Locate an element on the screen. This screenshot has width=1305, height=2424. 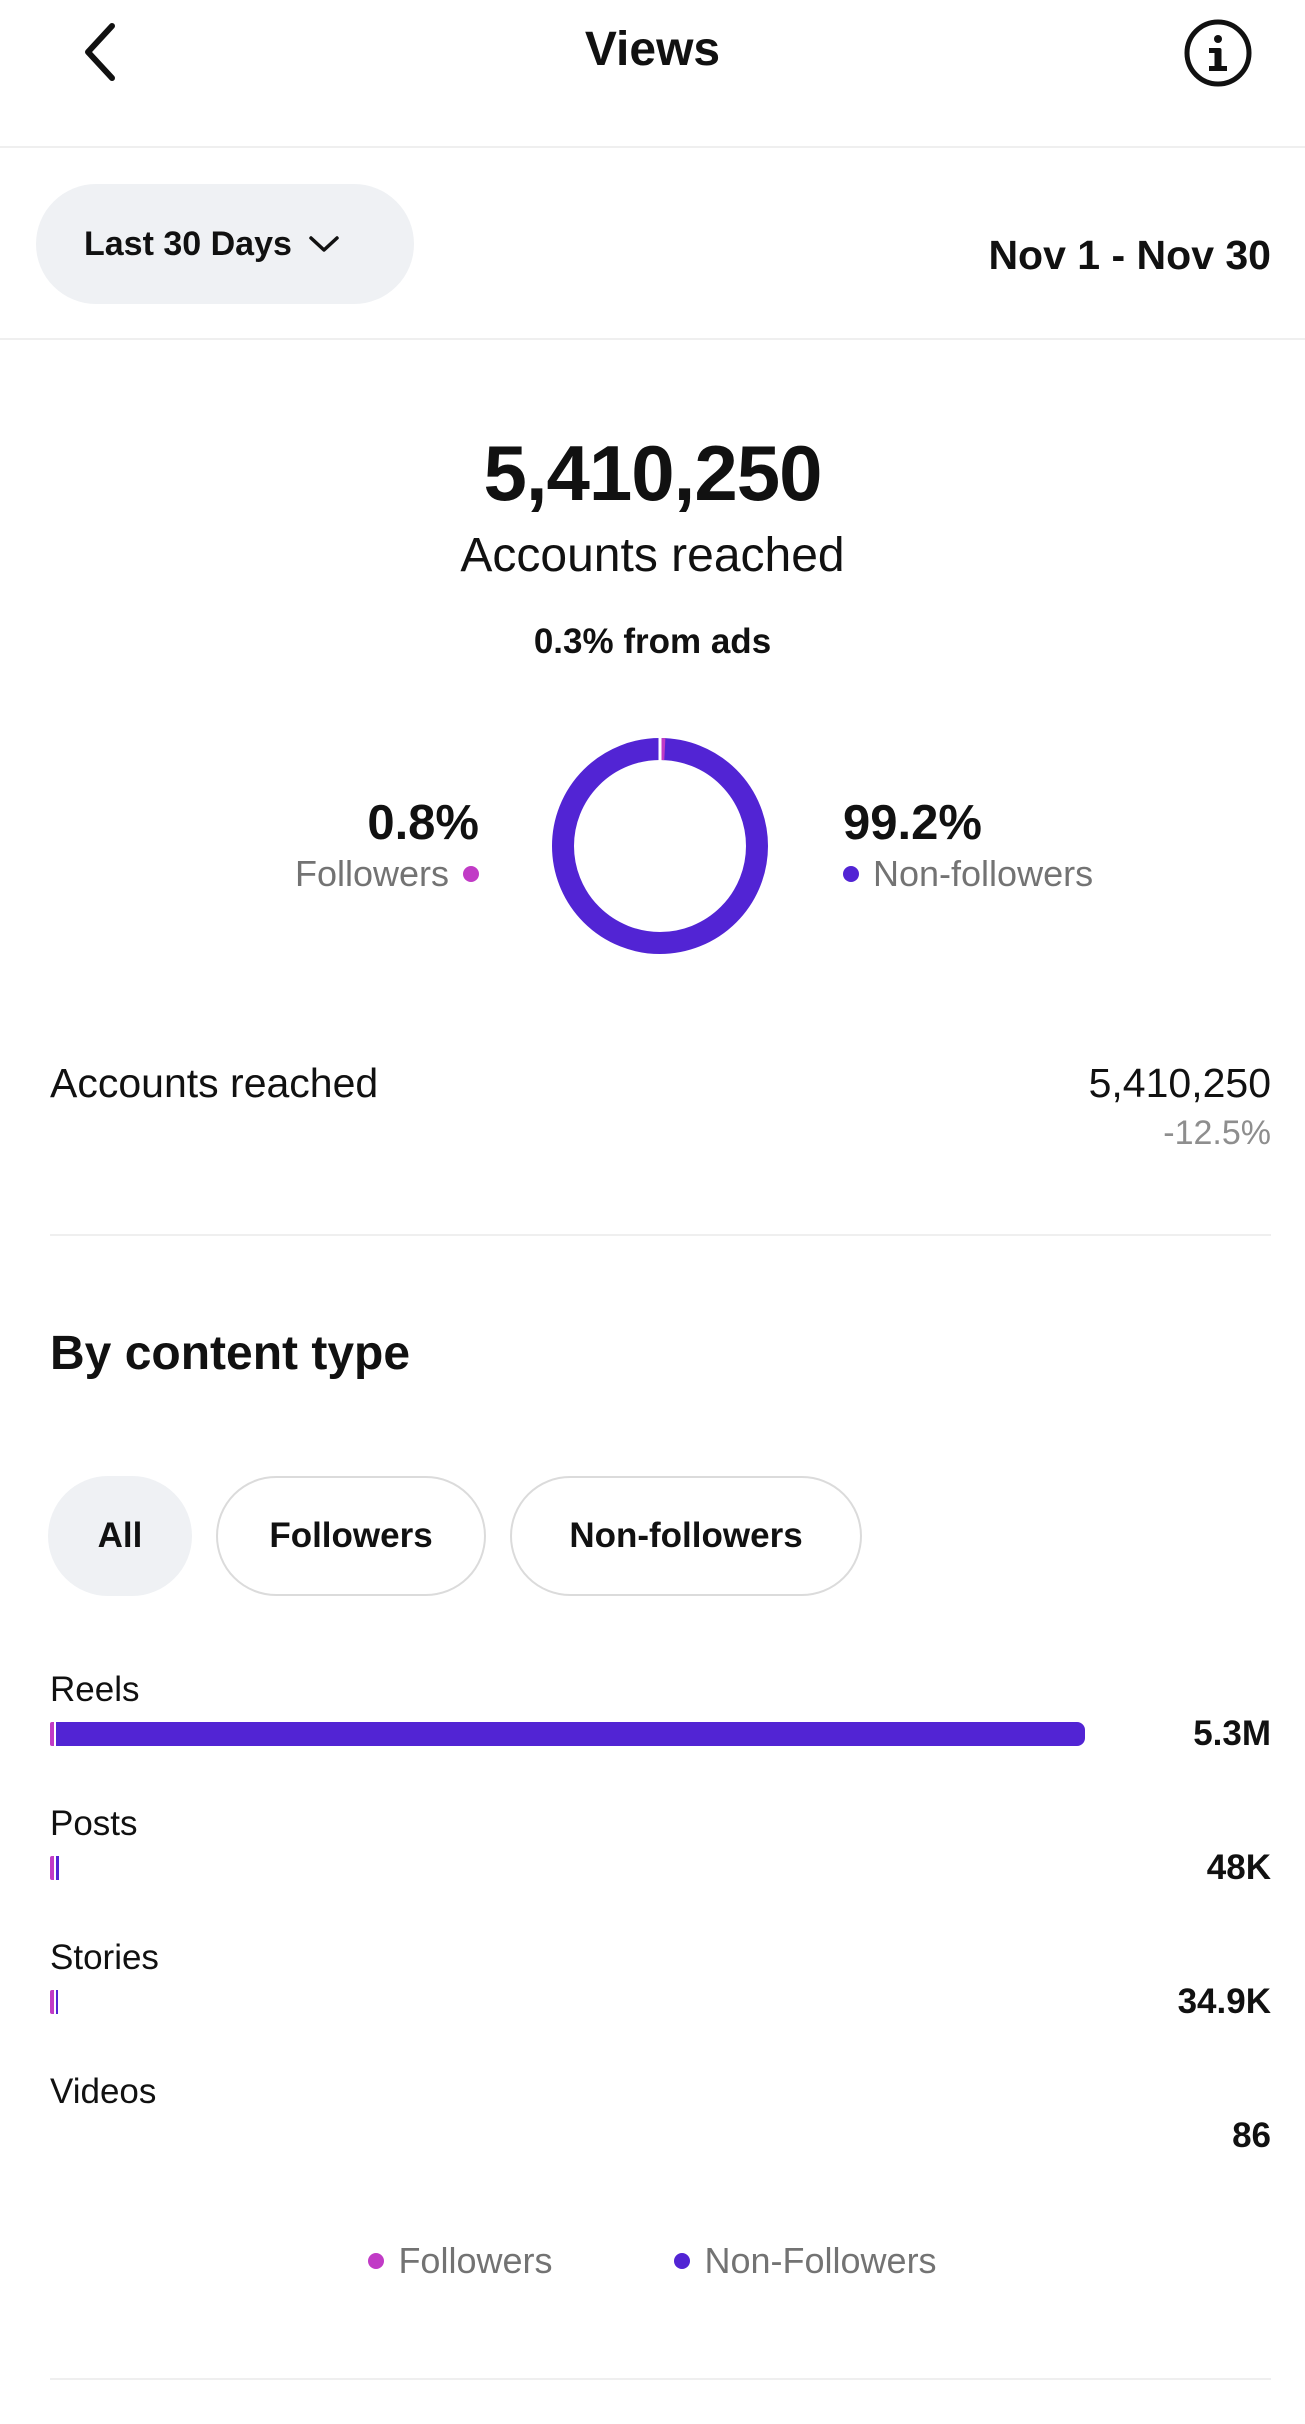
legend-label-non-followers: Non-Followers is located at coordinates (820, 2260).